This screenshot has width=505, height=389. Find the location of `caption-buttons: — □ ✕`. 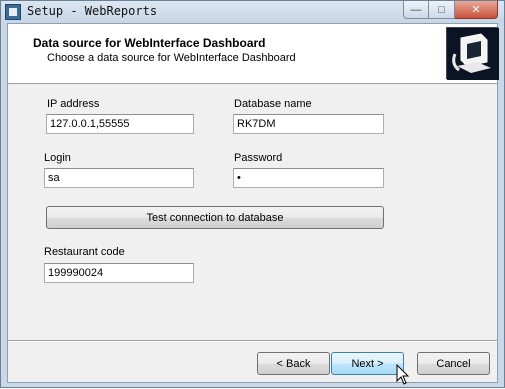

caption-buttons: — □ ✕ is located at coordinates (450, 10).